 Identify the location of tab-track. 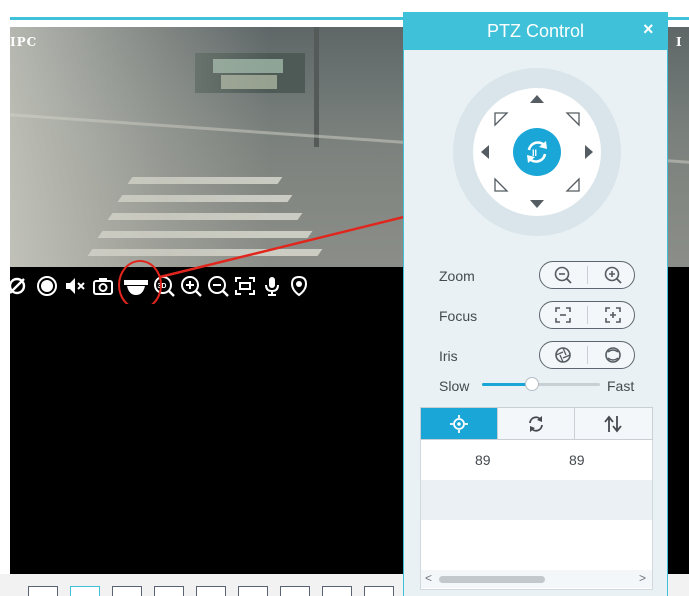
(613, 423).